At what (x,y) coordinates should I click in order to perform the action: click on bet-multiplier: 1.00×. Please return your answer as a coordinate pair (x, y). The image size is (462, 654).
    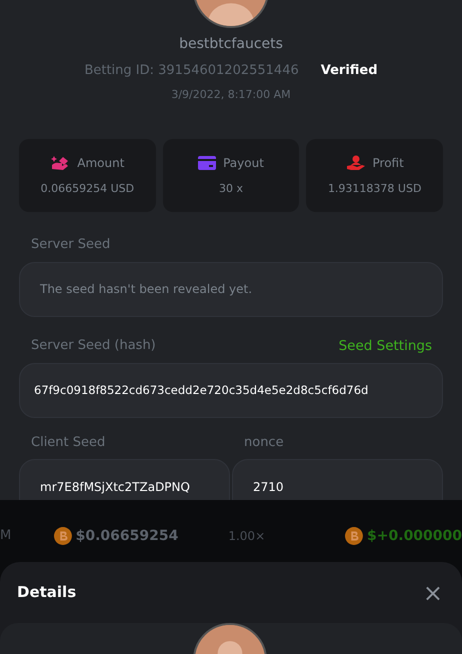
    Looking at the image, I should click on (247, 536).